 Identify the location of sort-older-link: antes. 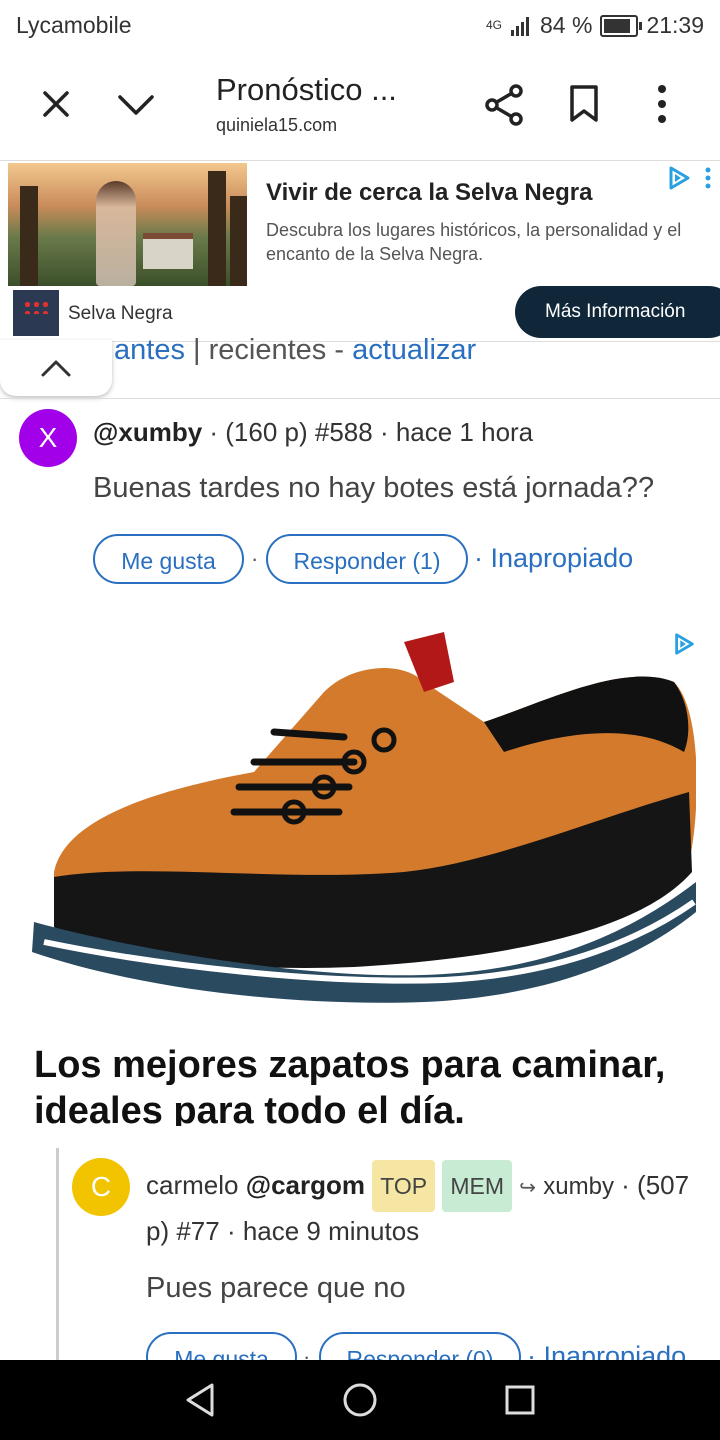
(149, 350).